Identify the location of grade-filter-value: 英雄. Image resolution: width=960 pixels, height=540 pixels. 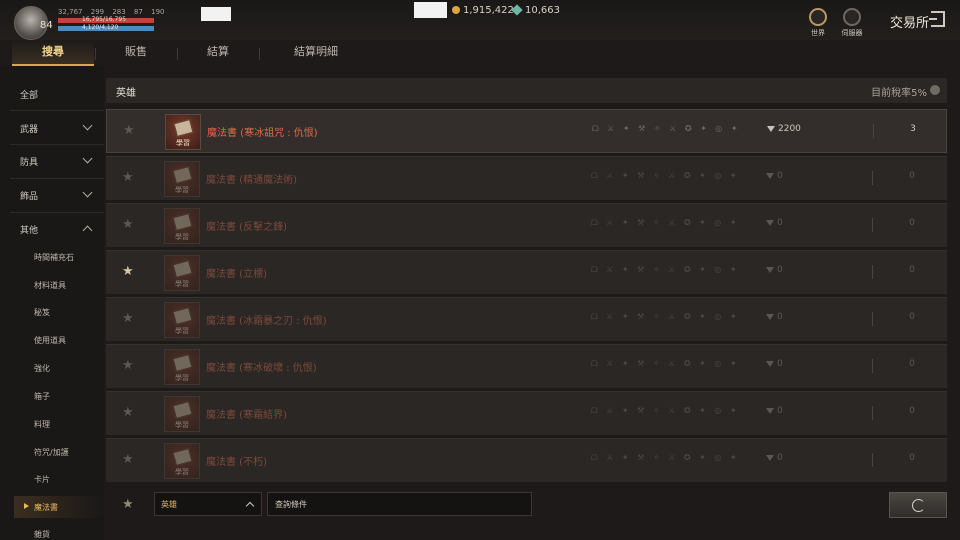
(169, 504).